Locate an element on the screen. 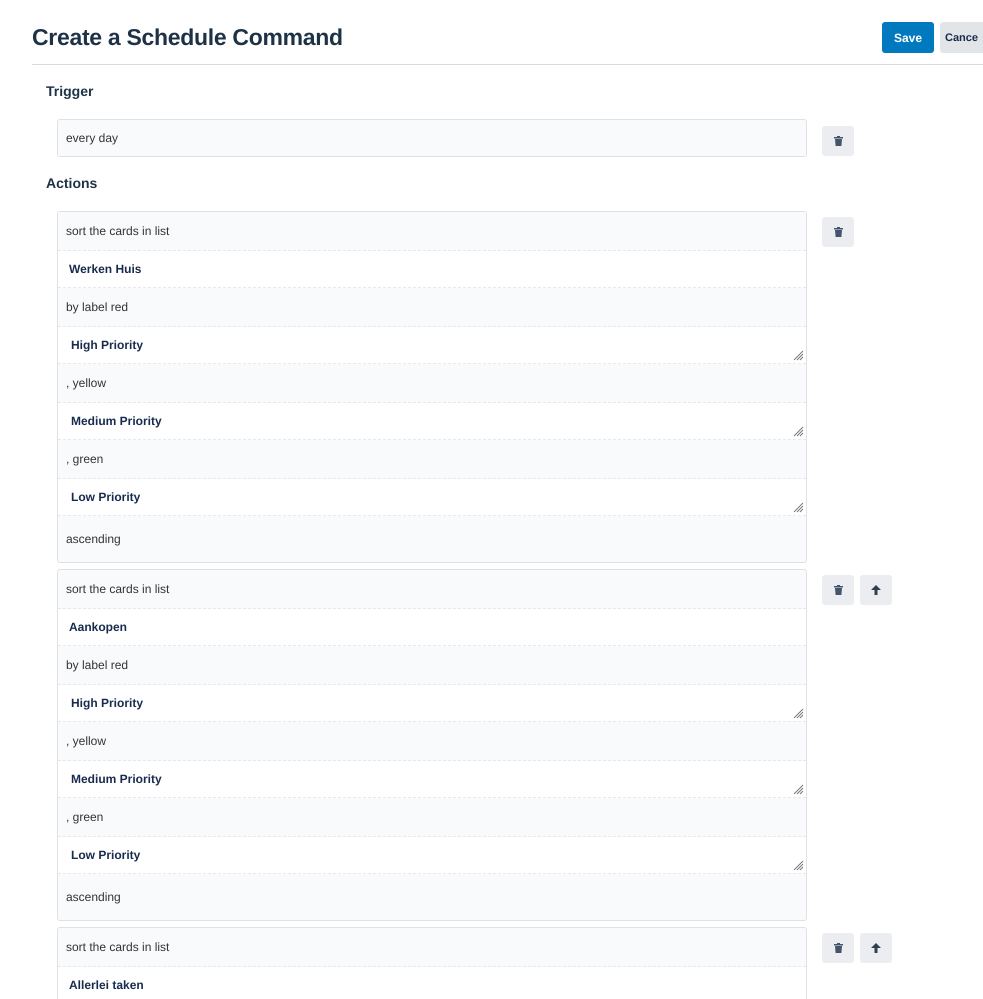  cancel-button: Cance is located at coordinates (961, 37).